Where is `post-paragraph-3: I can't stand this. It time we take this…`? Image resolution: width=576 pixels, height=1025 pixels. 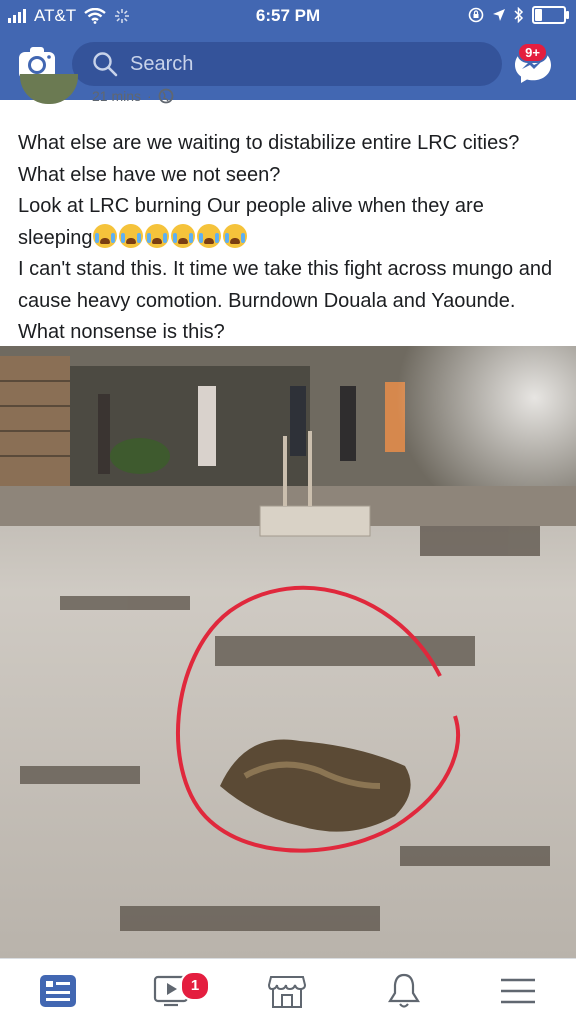 post-paragraph-3: I can't stand this. It time we take this… is located at coordinates (285, 300).